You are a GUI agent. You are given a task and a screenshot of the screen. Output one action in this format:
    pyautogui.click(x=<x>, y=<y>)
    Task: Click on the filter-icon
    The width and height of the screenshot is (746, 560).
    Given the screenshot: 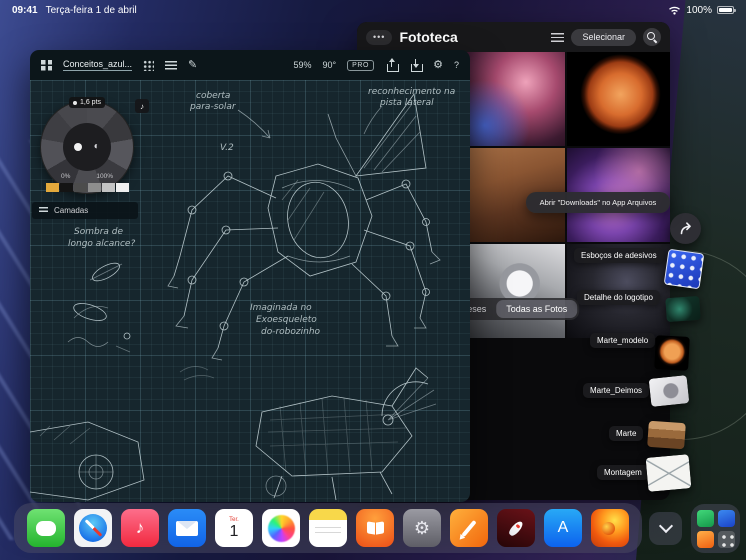 What is the action you would take?
    pyautogui.click(x=558, y=37)
    